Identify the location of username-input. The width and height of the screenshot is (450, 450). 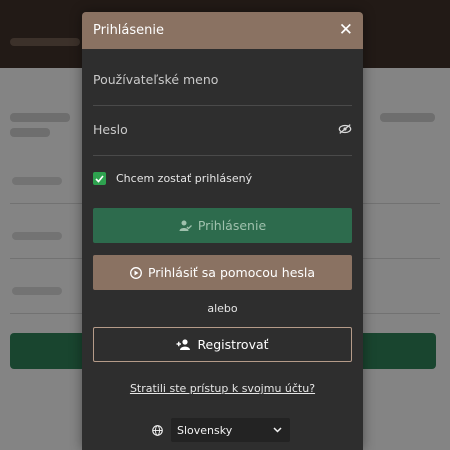
(203, 79).